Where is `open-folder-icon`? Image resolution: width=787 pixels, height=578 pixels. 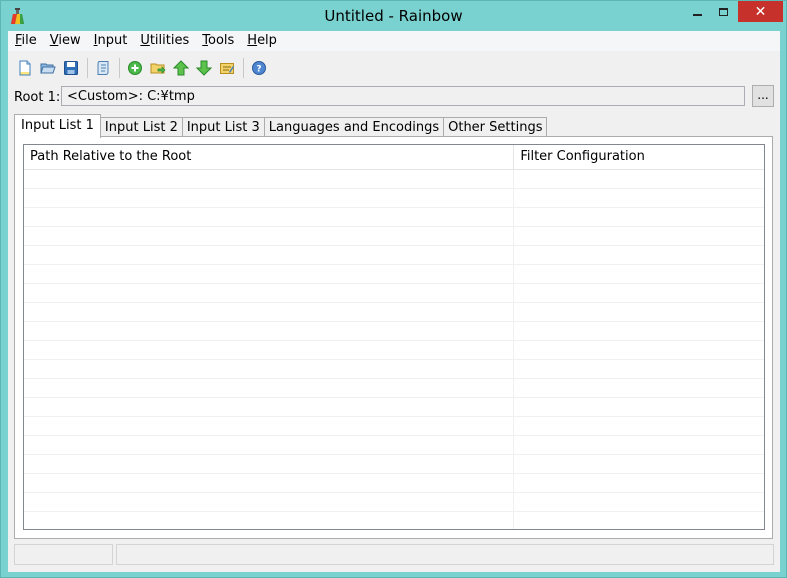 open-folder-icon is located at coordinates (48, 68).